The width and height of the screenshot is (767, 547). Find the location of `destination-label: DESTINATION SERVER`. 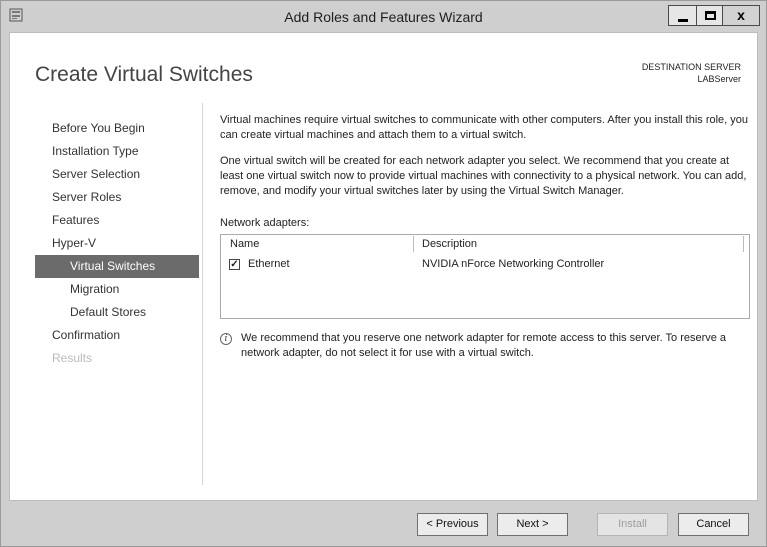

destination-label: DESTINATION SERVER is located at coordinates (691, 67).